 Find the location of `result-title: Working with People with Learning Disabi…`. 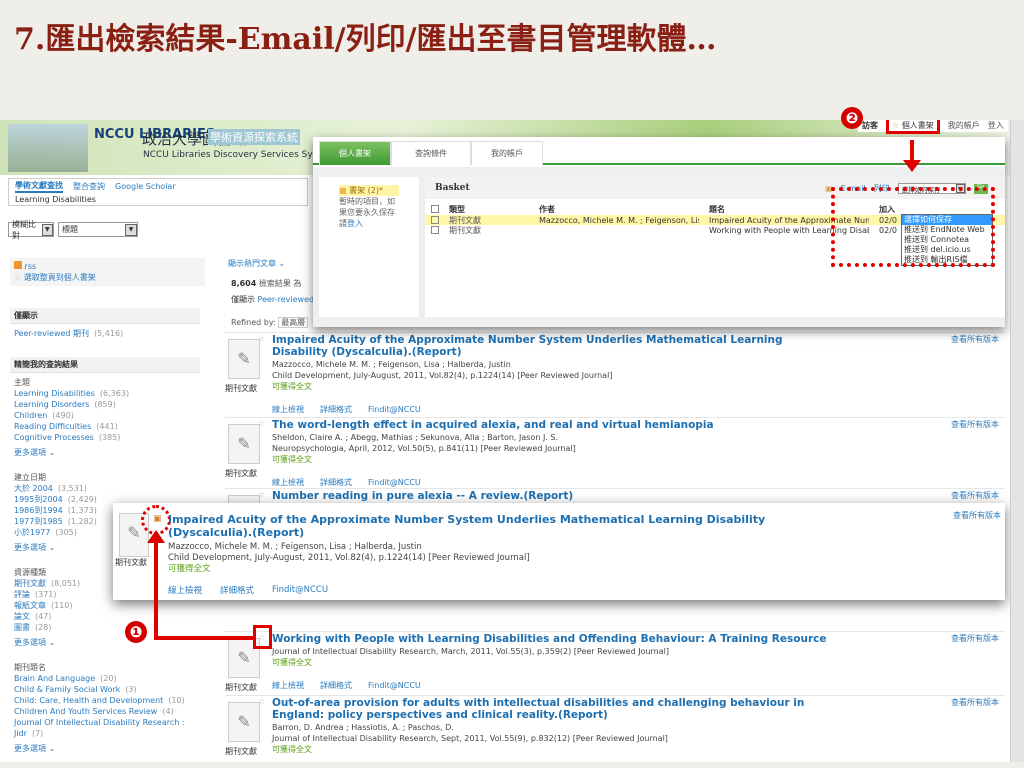

result-title: Working with People with Learning Disabi… is located at coordinates (552, 639).